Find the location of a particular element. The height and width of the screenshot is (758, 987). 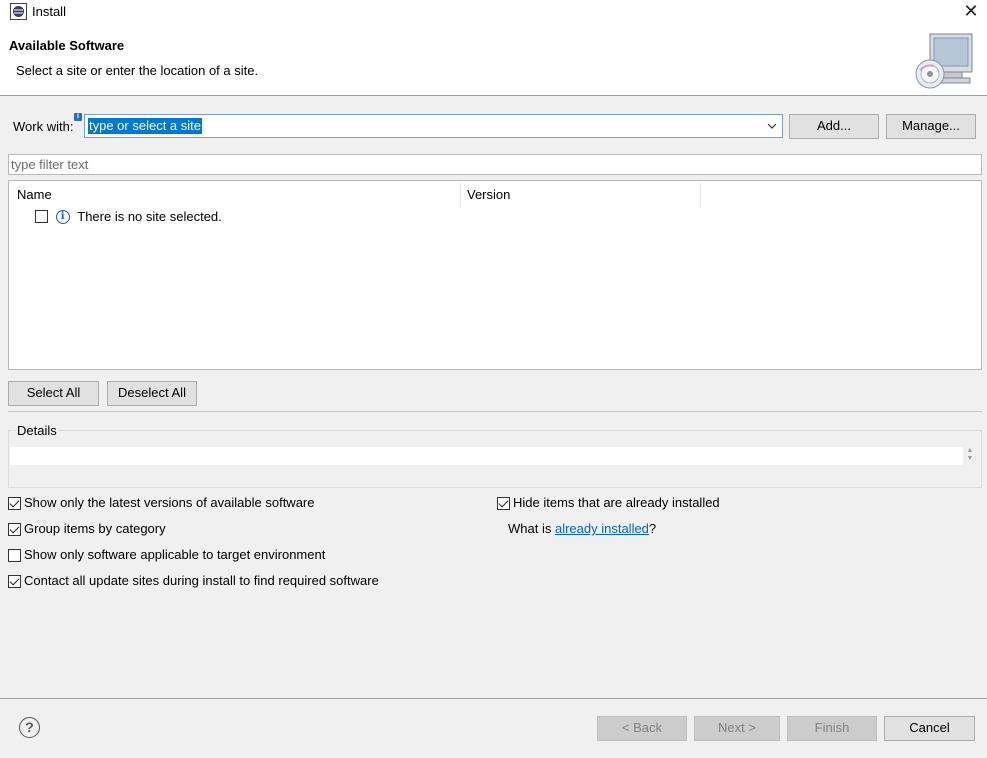

back-button: < Back is located at coordinates (642, 728).